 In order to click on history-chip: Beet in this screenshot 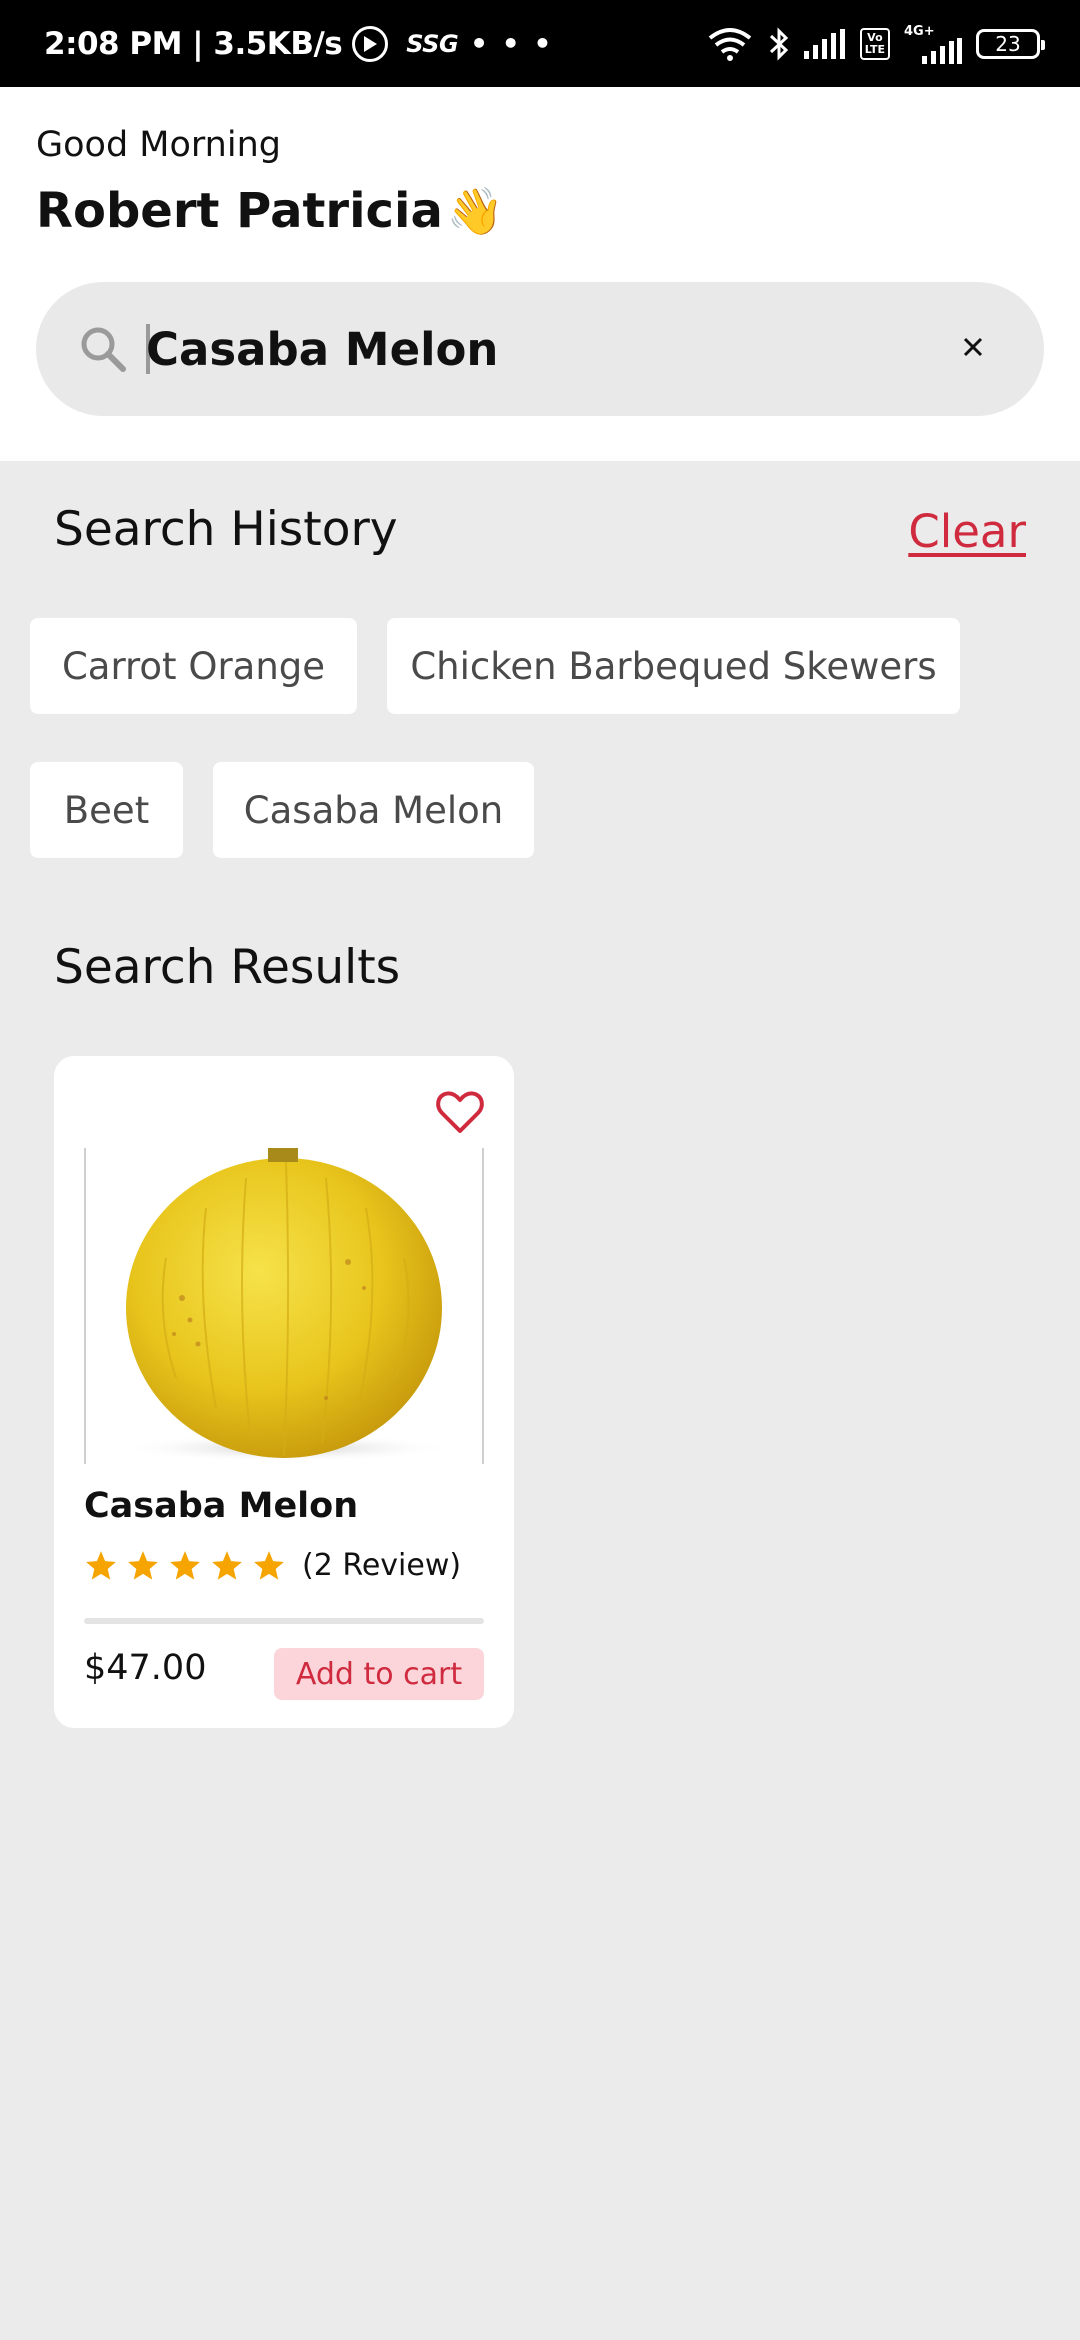, I will do `click(106, 810)`.